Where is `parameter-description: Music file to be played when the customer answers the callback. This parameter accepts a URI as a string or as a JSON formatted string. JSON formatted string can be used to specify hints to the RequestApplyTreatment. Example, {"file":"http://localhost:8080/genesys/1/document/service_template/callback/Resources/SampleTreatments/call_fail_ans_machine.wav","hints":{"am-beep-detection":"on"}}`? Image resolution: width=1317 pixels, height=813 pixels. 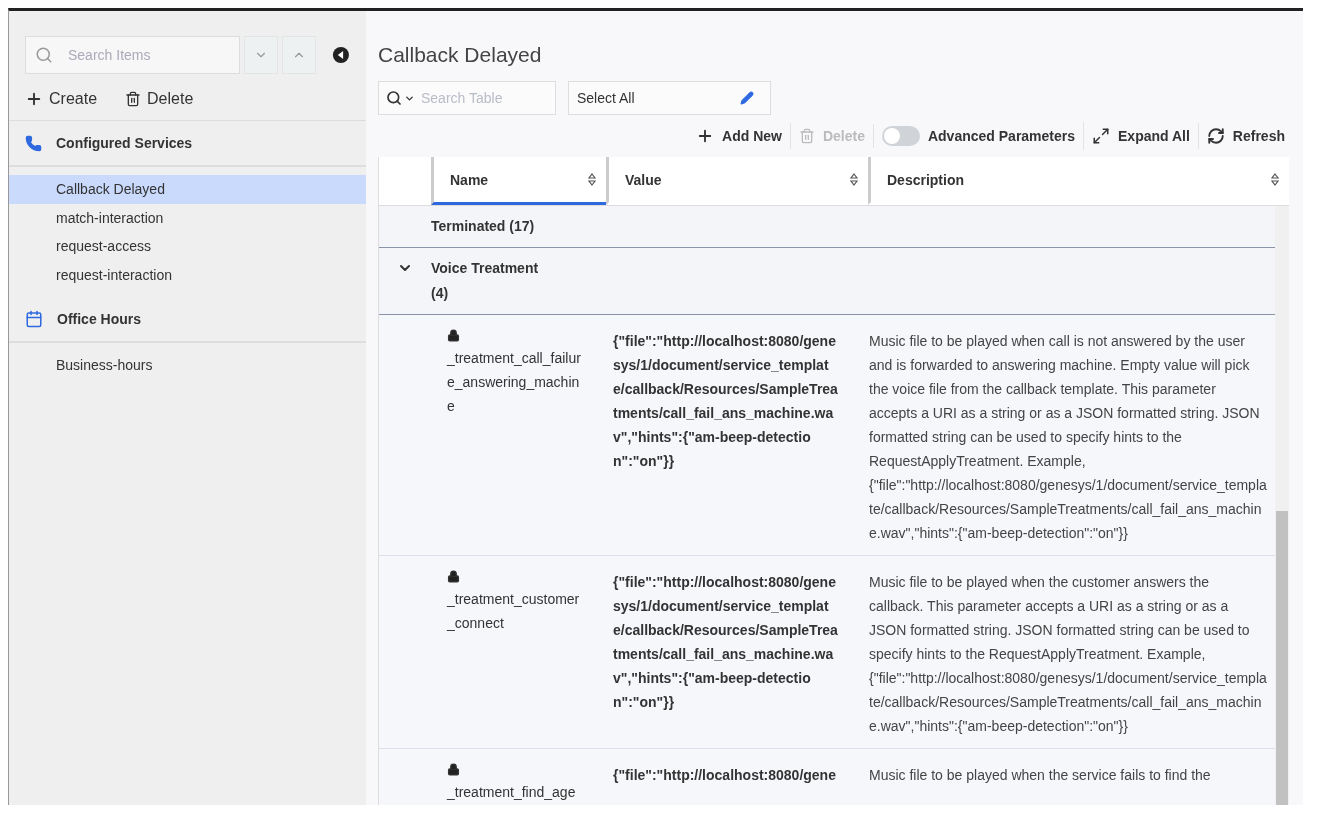
parameter-description: Music file to be played when the customer answers the callback. This parameter accepts a URI as a string or as a JSON formatted string. JSON formatted string can be used to specify hints to the RequestApplyTreatment. Example, {"file":"http://localhost:8080/genesys/1/document/service_template/callback/Resources/SampleTreatments/call_fail_ans_machine.wav","hints":{"am-beep-detection":"on"}} is located at coordinates (1068, 654).